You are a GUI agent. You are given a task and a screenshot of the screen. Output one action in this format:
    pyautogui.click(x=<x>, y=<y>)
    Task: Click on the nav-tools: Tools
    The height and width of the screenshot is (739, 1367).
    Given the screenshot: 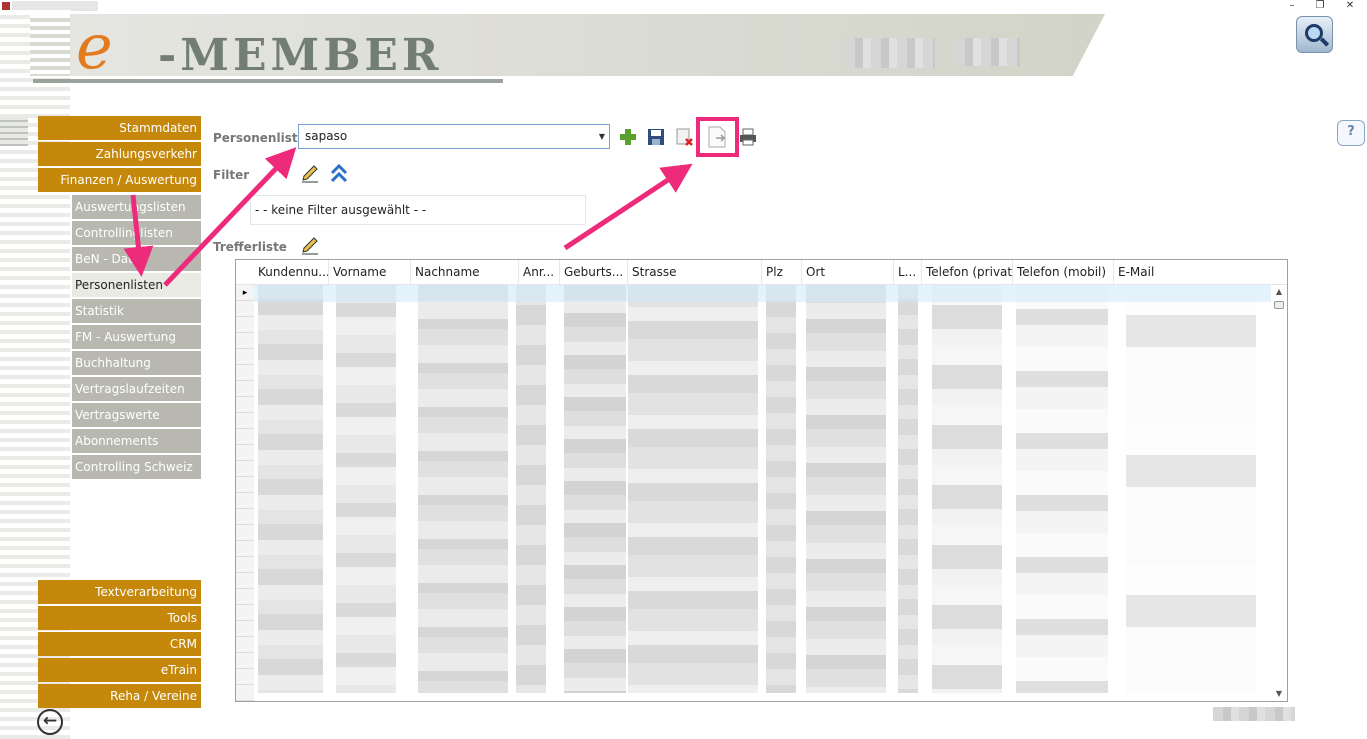 What is the action you would take?
    pyautogui.click(x=119, y=618)
    